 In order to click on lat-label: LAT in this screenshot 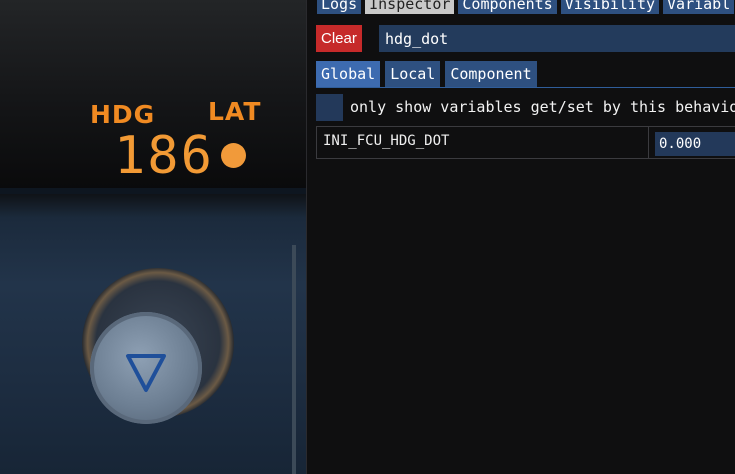, I will do `click(235, 111)`.